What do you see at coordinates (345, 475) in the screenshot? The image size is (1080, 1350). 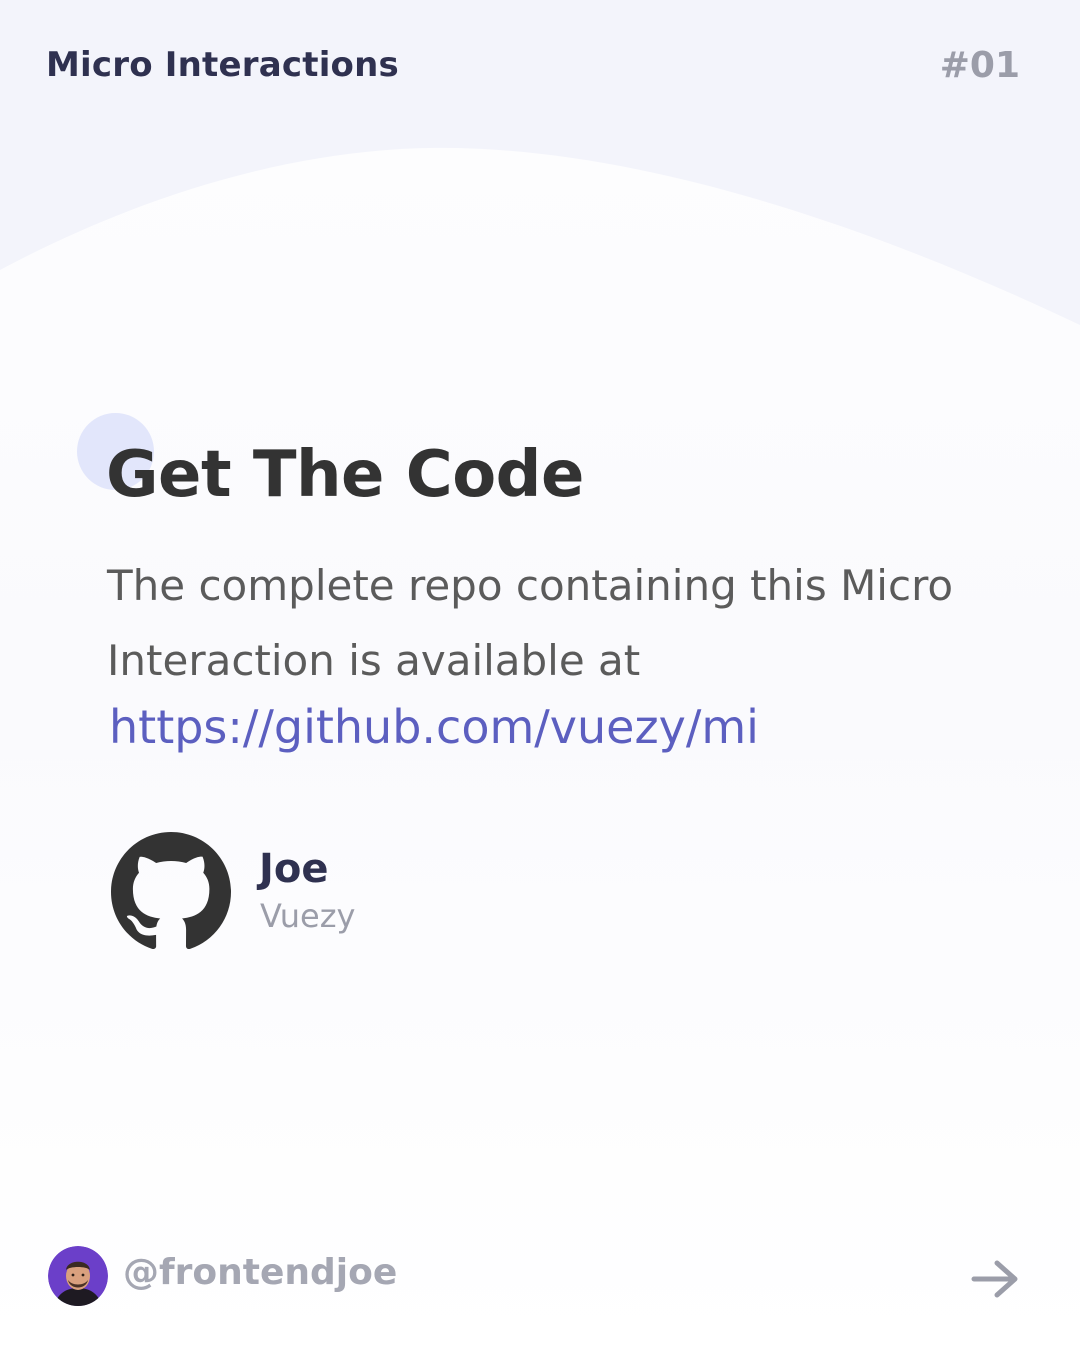 I see `page-heading: Get The Code` at bounding box center [345, 475].